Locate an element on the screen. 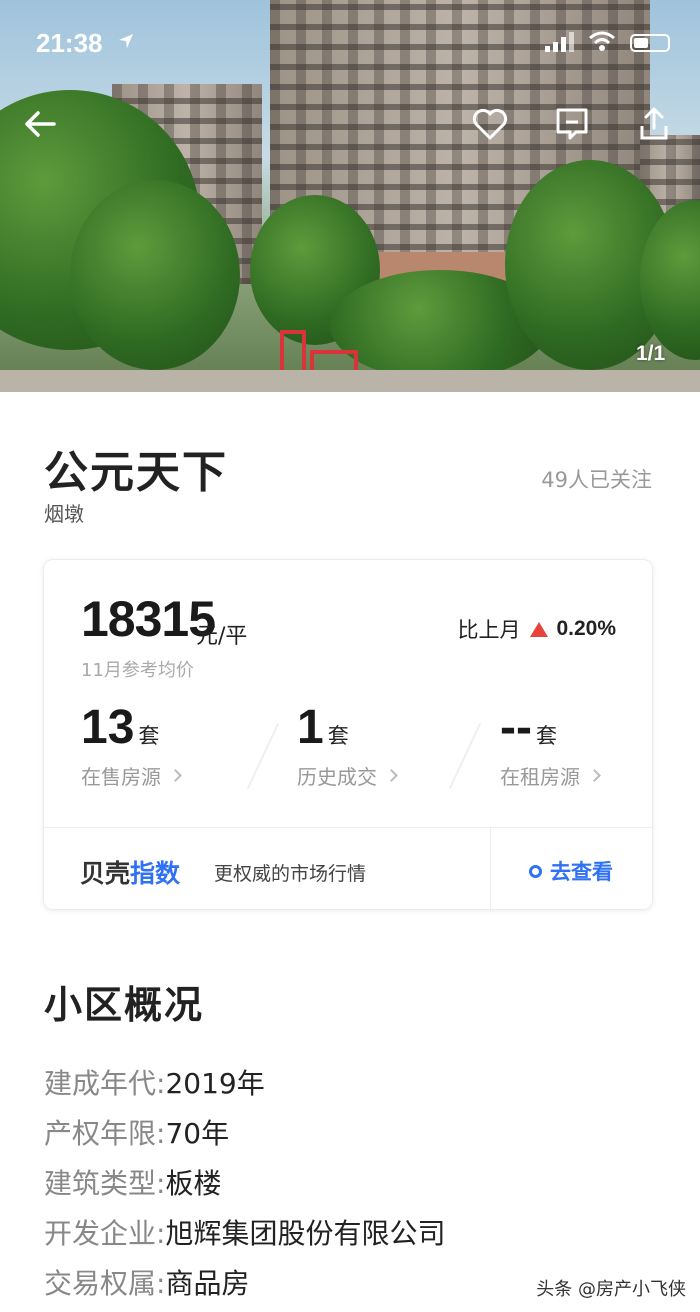 The height and width of the screenshot is (1312, 700). info-row-building-type: 建筑类型:板楼 is located at coordinates (132, 1182).